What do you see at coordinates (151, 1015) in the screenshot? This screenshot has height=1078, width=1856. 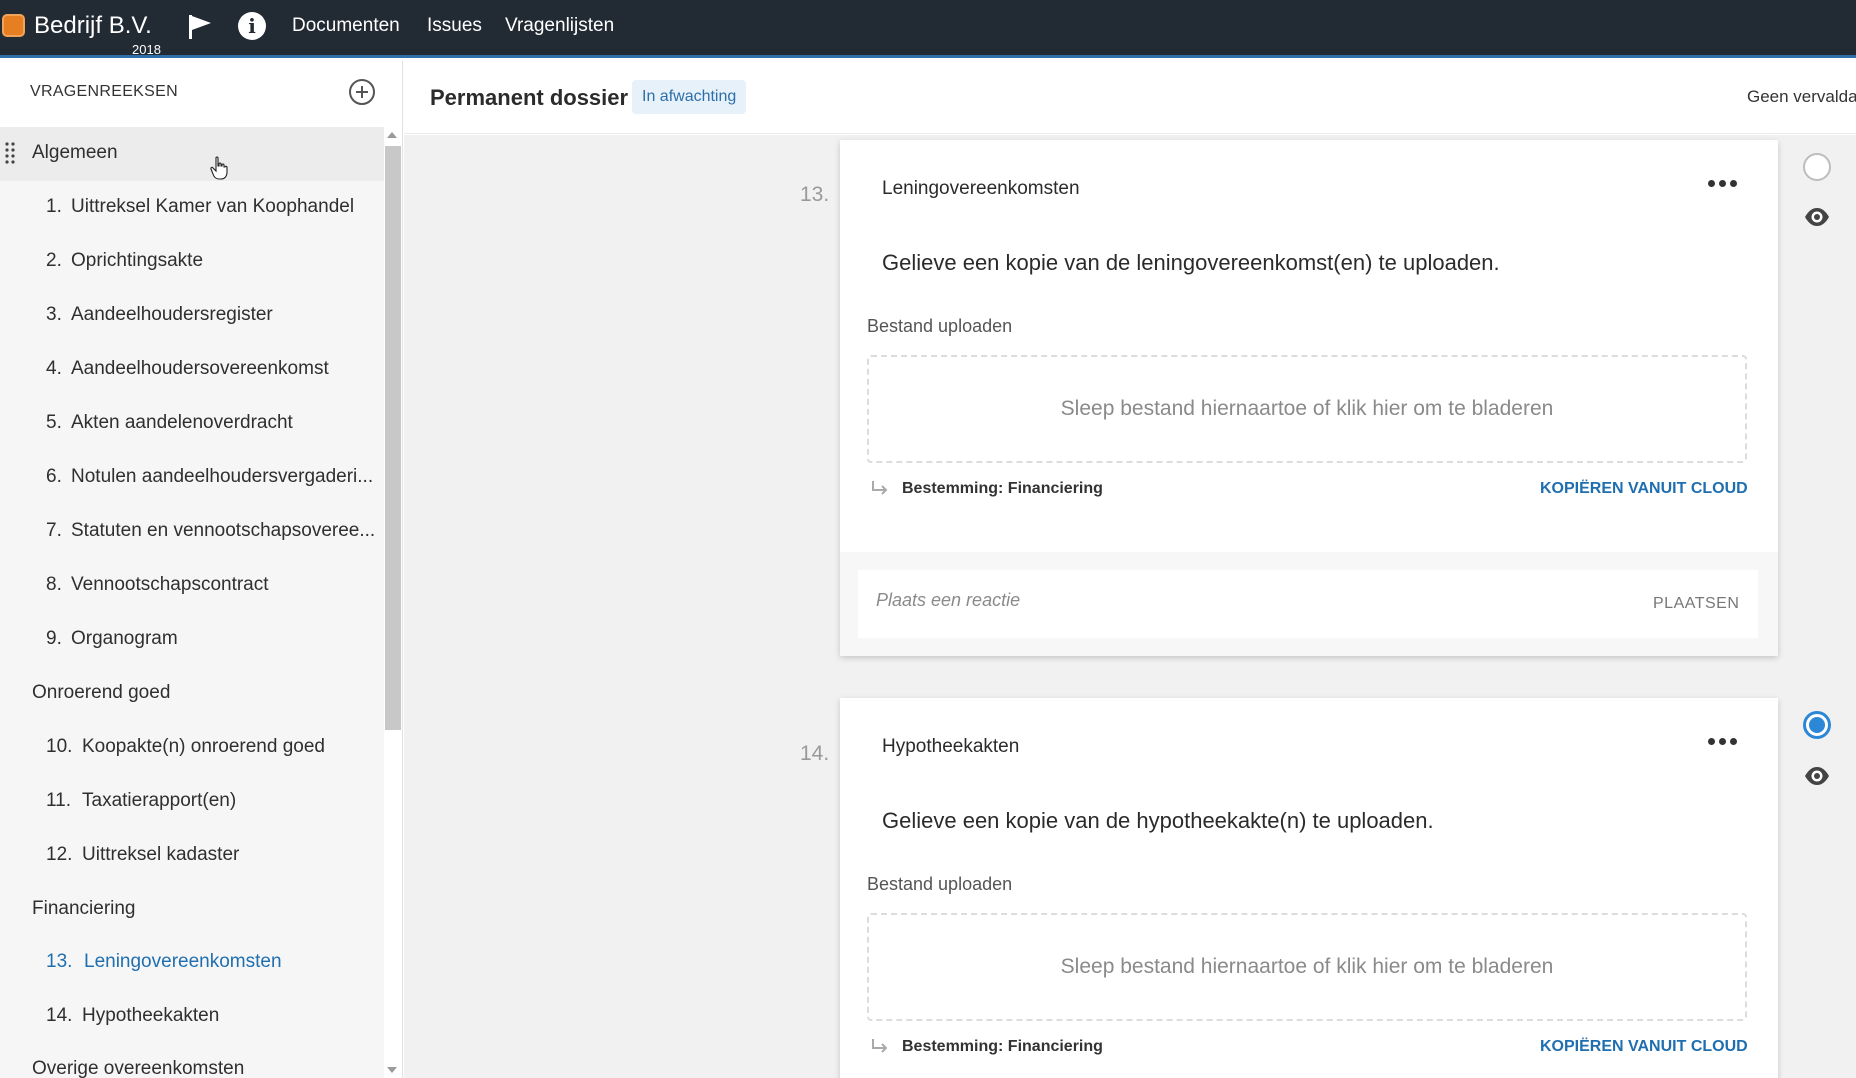 I see `sidebar-item-label: Hypotheekakten` at bounding box center [151, 1015].